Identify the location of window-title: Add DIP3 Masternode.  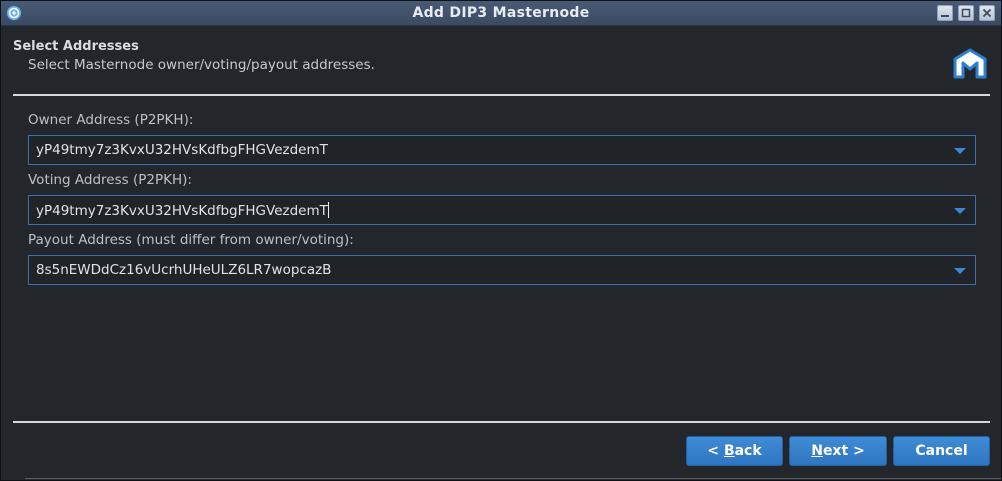
(501, 13).